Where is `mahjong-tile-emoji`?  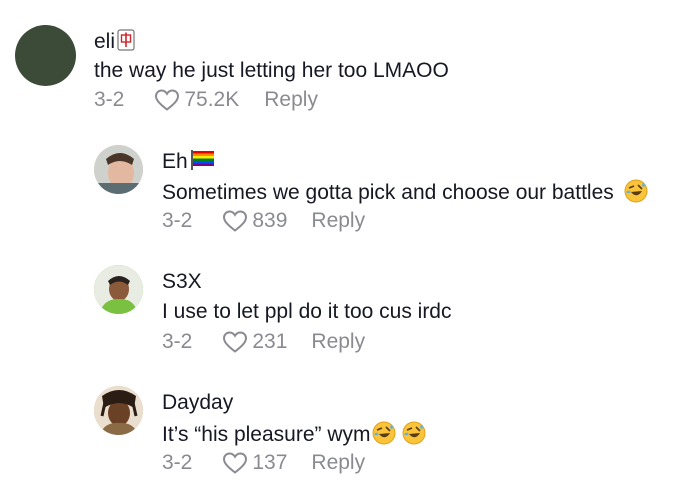 mahjong-tile-emoji is located at coordinates (126, 40).